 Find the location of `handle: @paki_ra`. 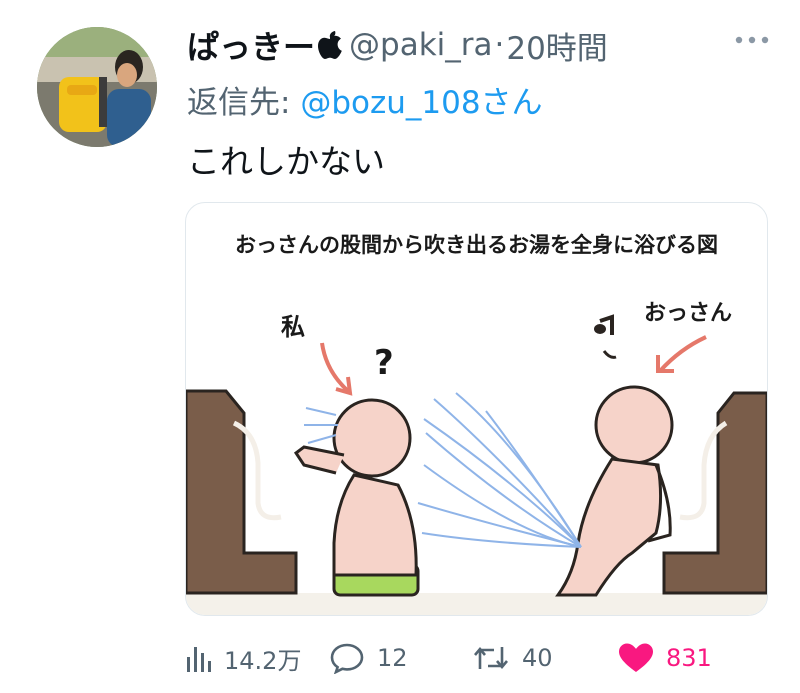

handle: @paki_ra is located at coordinates (420, 45).